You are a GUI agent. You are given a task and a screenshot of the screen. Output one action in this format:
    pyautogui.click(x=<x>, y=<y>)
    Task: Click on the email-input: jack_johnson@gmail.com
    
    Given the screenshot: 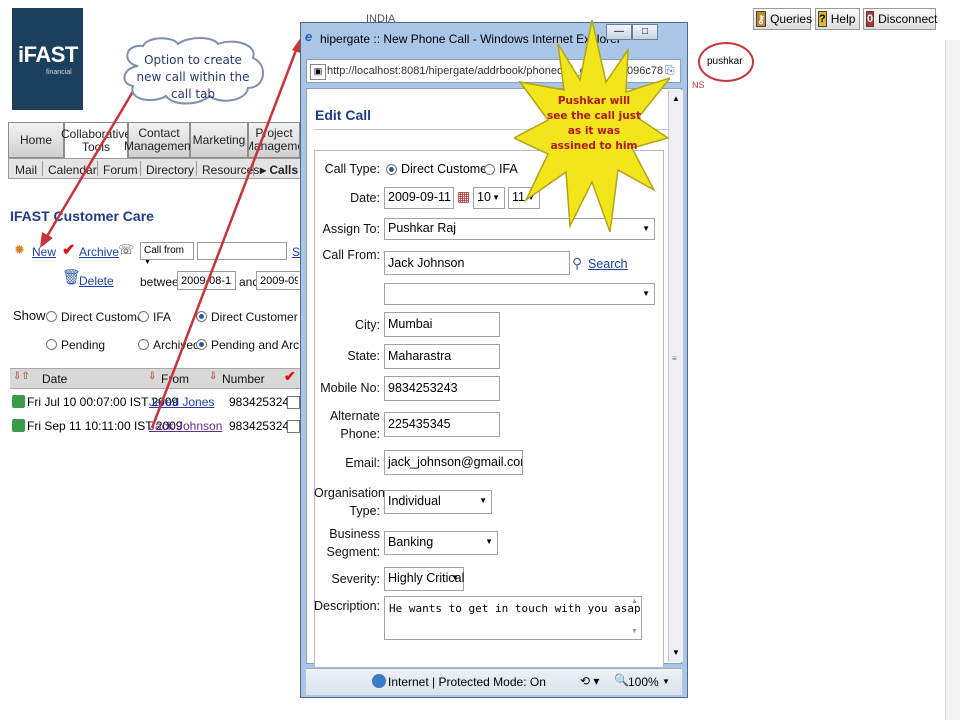 What is the action you would take?
    pyautogui.click(x=453, y=462)
    